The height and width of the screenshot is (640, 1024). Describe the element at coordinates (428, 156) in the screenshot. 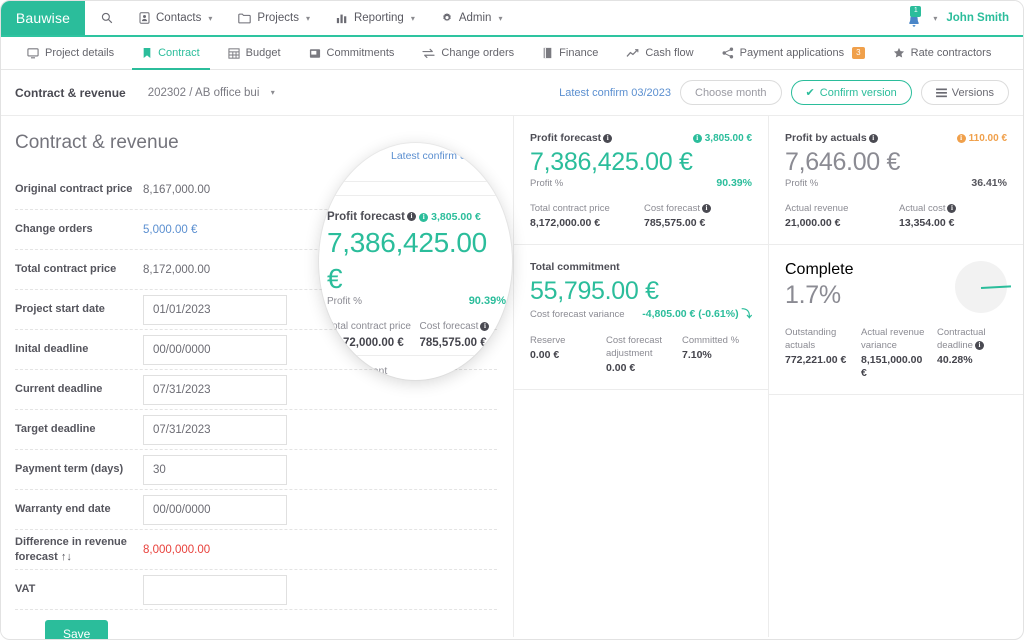

I see `magnified-latest-confirm: Latest confirm 0` at that location.